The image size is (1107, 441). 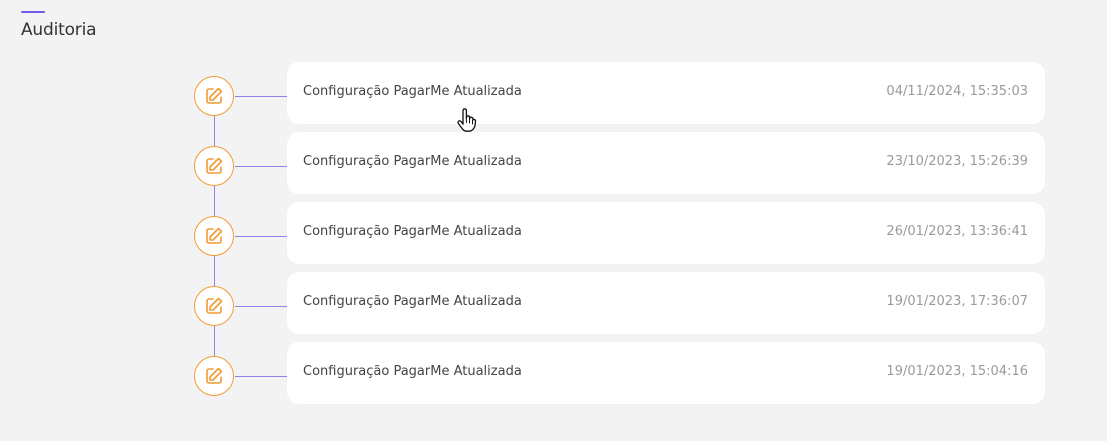 What do you see at coordinates (957, 161) in the screenshot?
I see `audit-datetime: 23/10/2023, 15:26:39` at bounding box center [957, 161].